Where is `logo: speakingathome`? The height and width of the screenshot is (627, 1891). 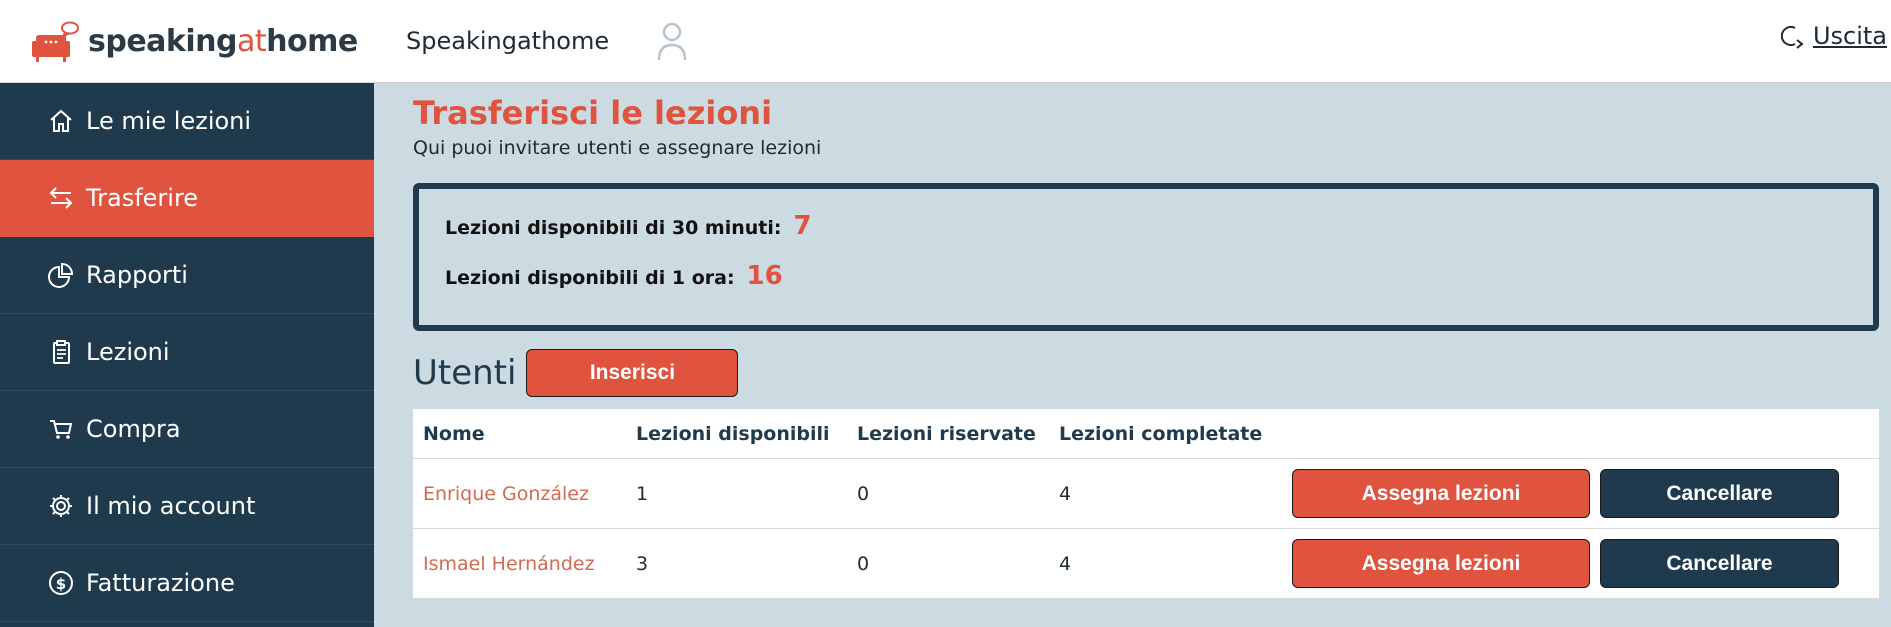 logo: speakingathome is located at coordinates (187, 41).